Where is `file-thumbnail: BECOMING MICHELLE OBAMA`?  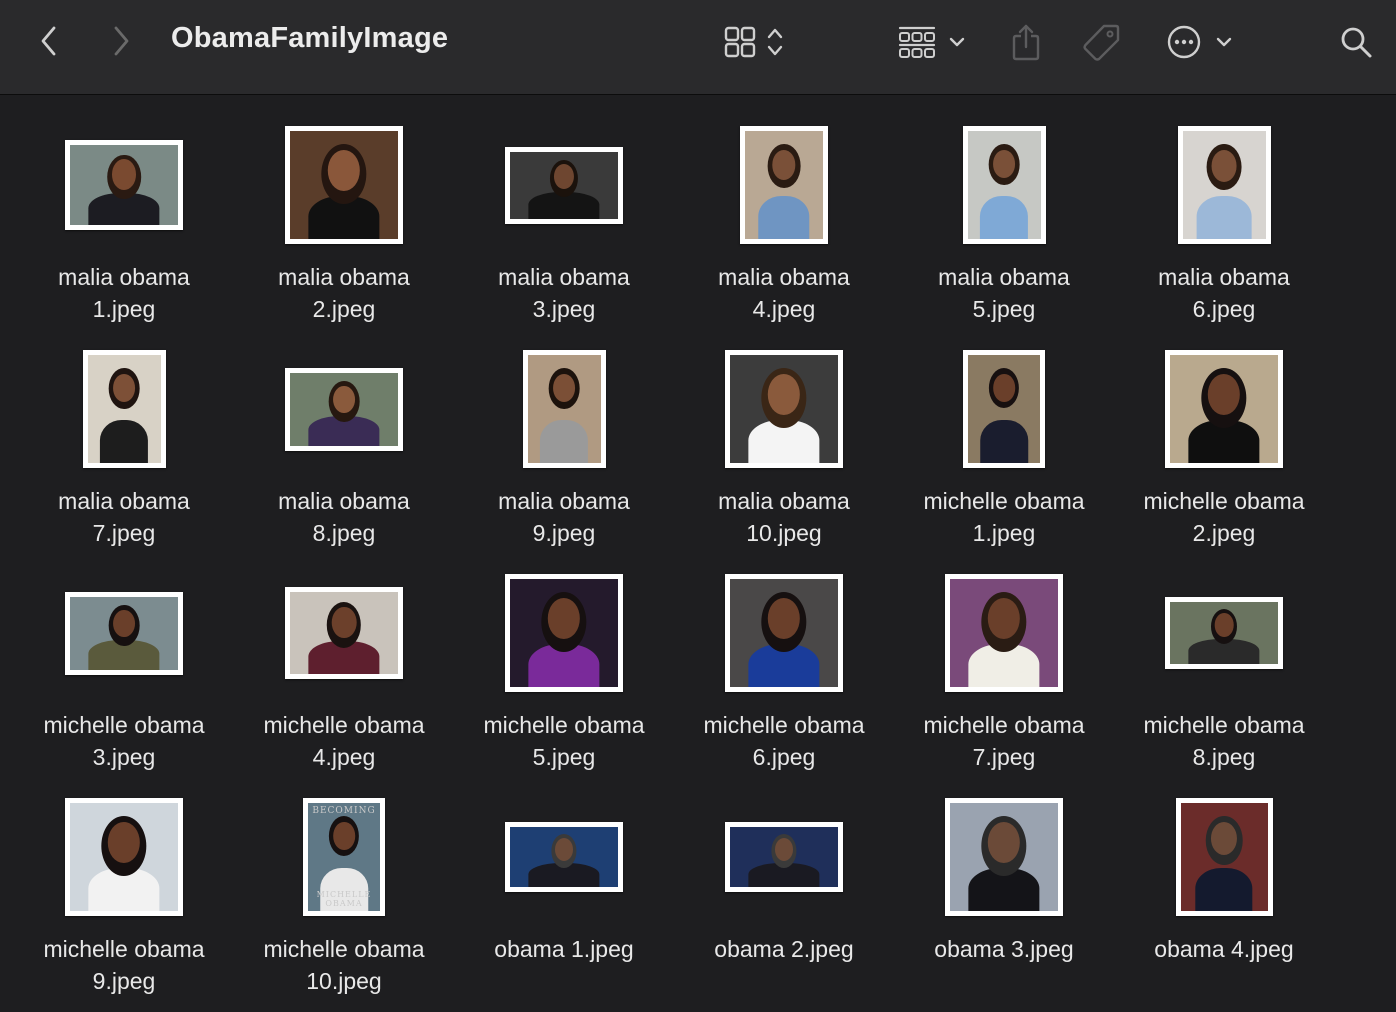
file-thumbnail: BECOMING MICHELLE OBAMA is located at coordinates (344, 857).